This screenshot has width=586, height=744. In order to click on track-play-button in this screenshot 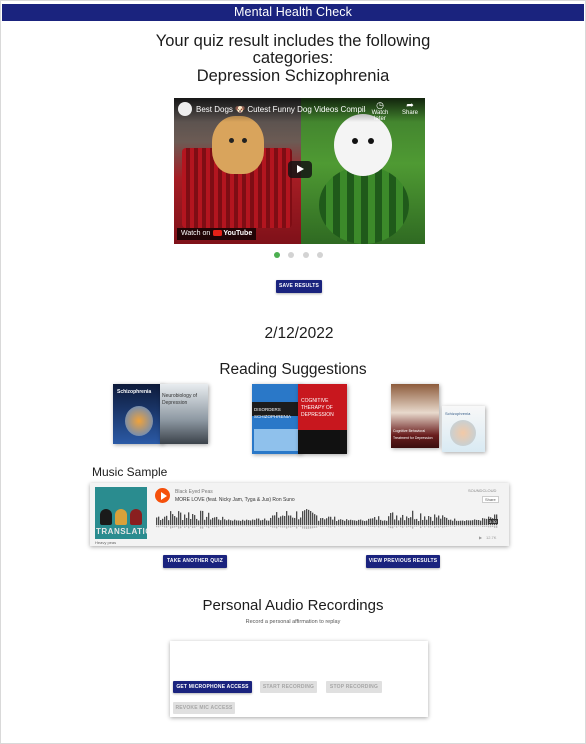, I will do `click(162, 495)`.